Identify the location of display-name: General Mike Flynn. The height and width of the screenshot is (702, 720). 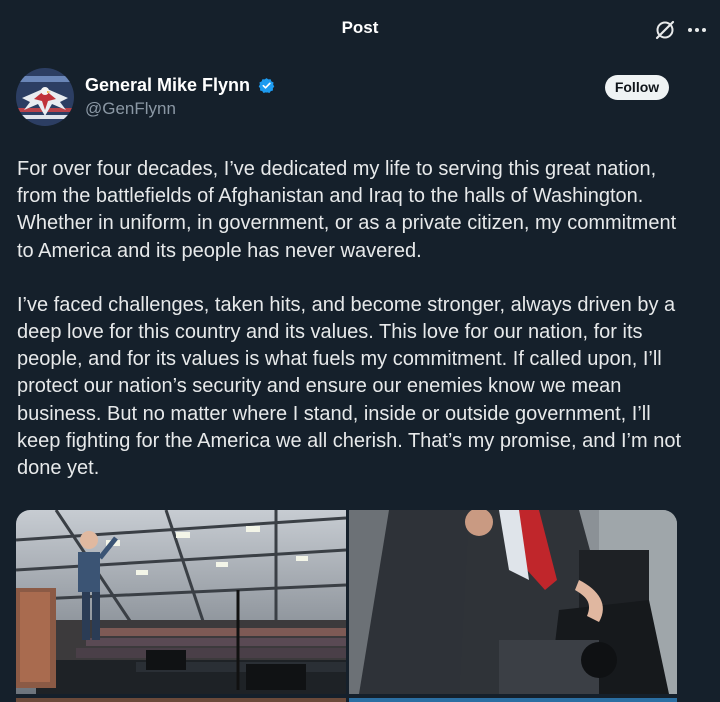
(167, 85).